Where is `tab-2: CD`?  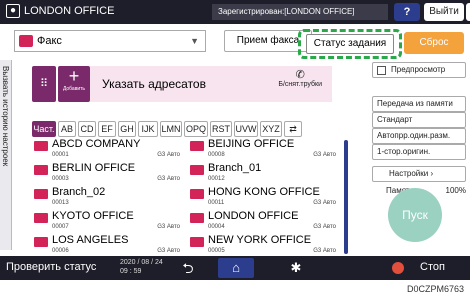 tab-2: CD is located at coordinates (87, 129).